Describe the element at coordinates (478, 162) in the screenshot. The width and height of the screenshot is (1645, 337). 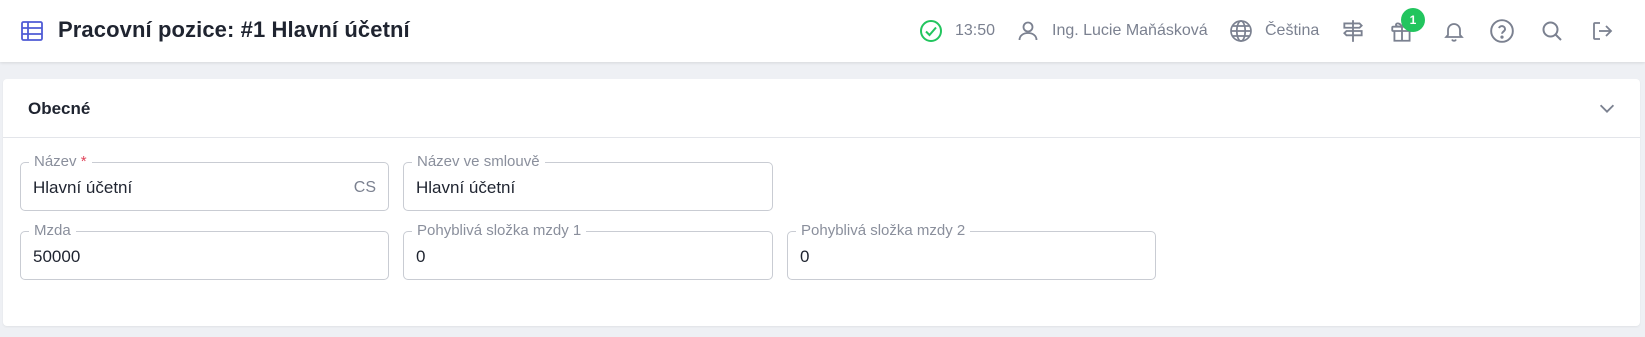
I see `contract-name-field-label: Název ve smlouvě` at that location.